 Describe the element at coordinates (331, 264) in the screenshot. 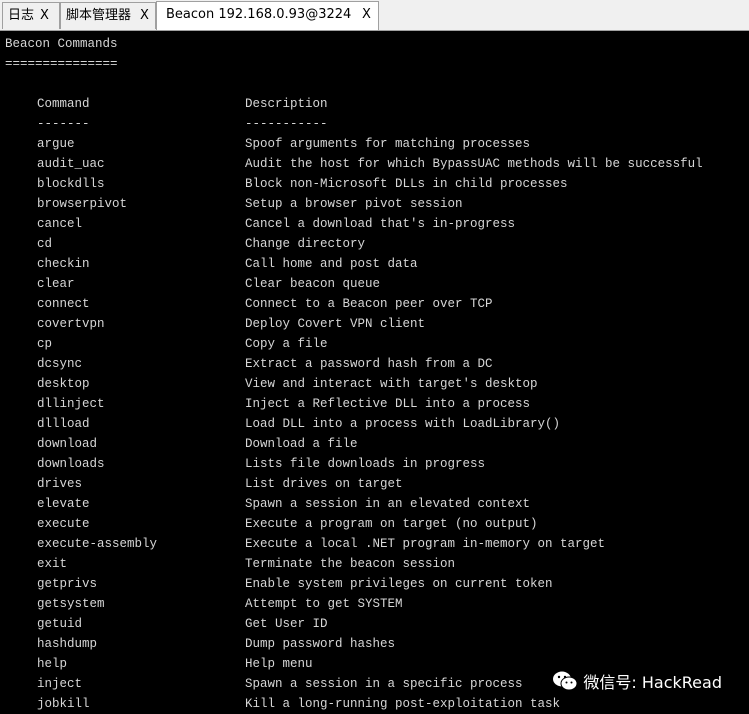

I see `command-description: Call home and post data` at that location.